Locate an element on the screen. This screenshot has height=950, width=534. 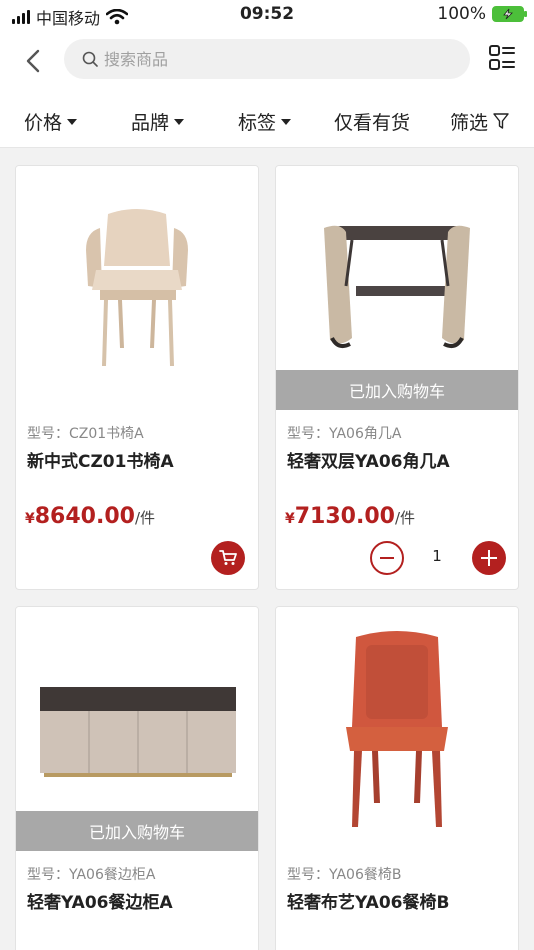
list-grid-icon is located at coordinates (502, 57).